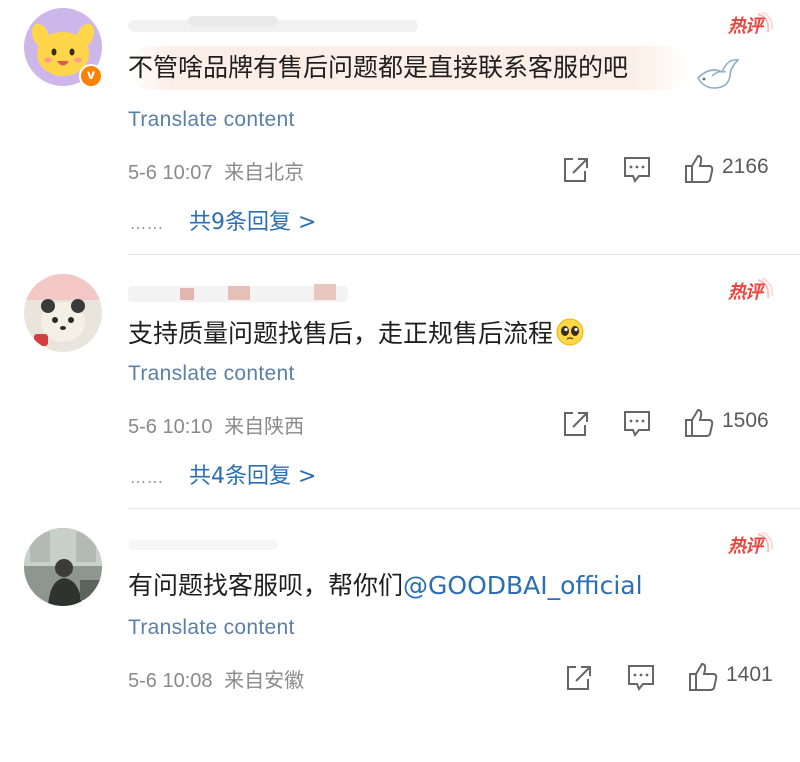 The image size is (800, 762). What do you see at coordinates (253, 476) in the screenshot?
I see `replies-label: 共4条回复 >` at bounding box center [253, 476].